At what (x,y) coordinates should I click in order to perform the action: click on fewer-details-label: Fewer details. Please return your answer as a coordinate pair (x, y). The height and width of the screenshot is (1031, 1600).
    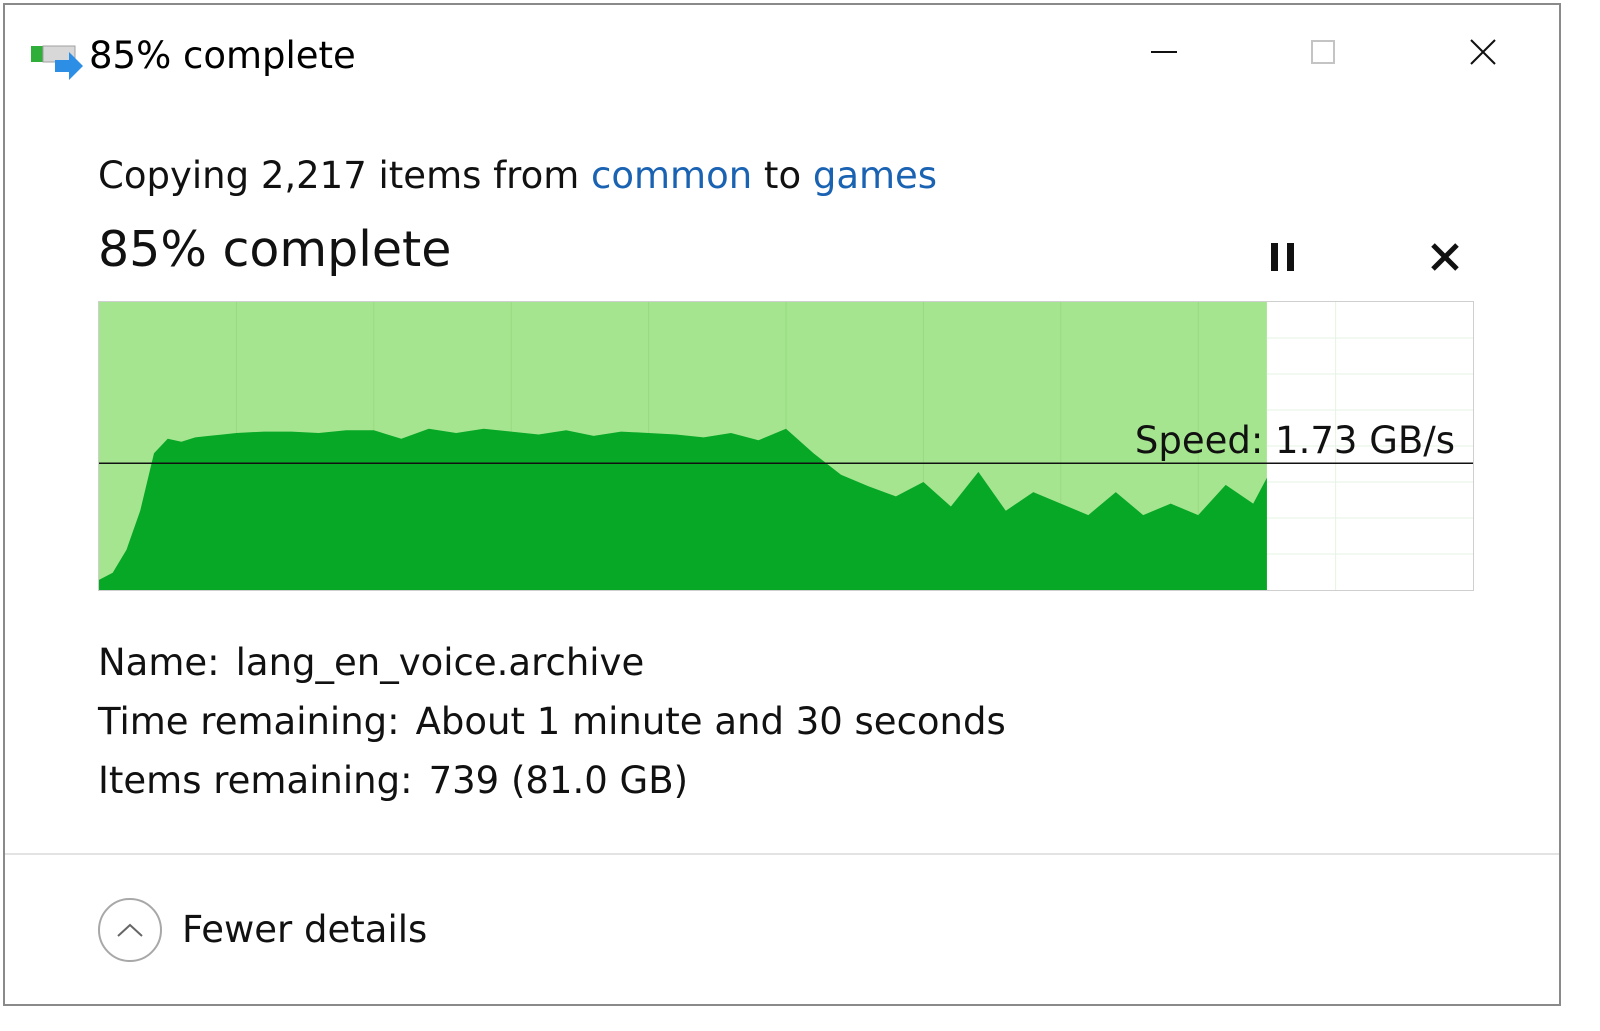
    Looking at the image, I should click on (305, 929).